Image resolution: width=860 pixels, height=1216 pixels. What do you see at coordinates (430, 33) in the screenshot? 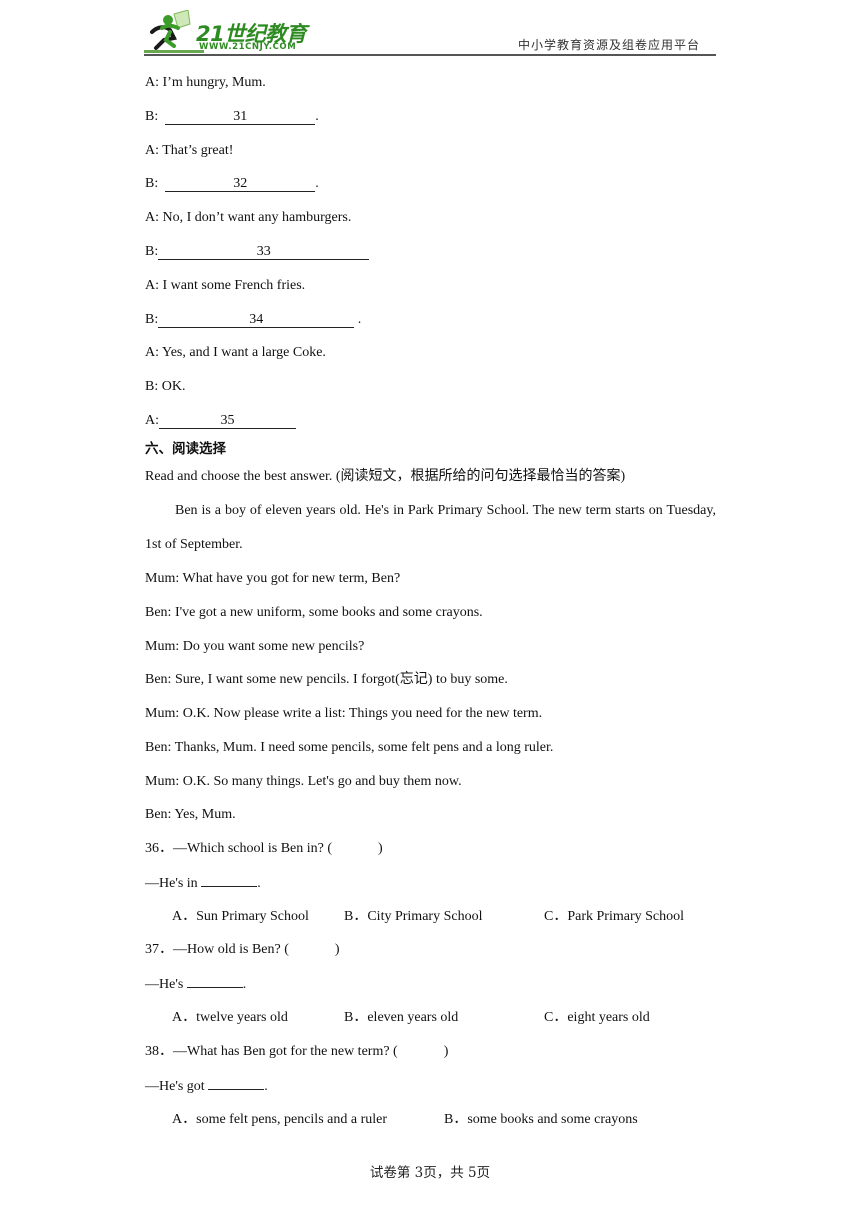
I see `page-header: 21世纪教育 WWW.21CNJY.COM 中小学教育资源及组卷应用平台` at bounding box center [430, 33].